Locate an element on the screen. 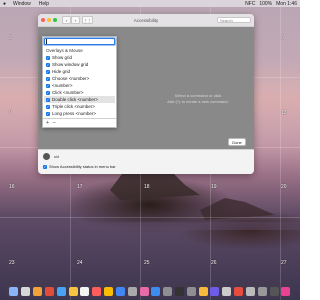 This screenshot has width=320, height=300. remove-command-button: – is located at coordinates (54, 123).